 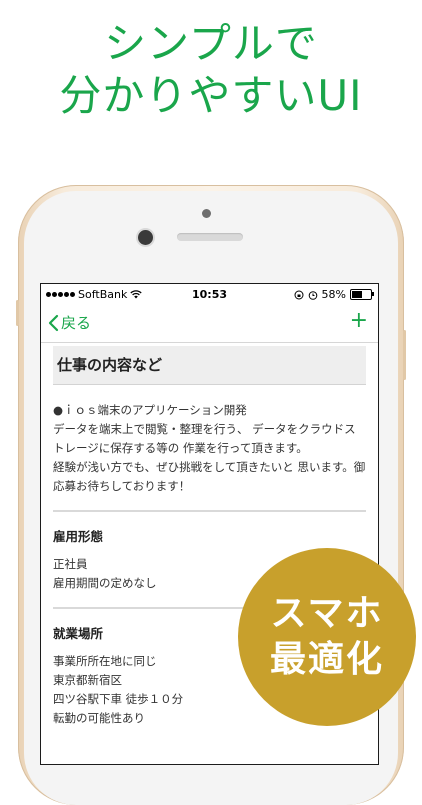 I want to click on battery-fill, so click(x=357, y=294).